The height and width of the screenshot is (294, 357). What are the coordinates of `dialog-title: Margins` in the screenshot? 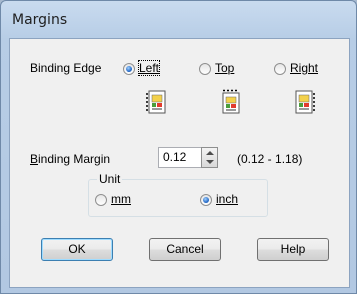 It's located at (40, 20).